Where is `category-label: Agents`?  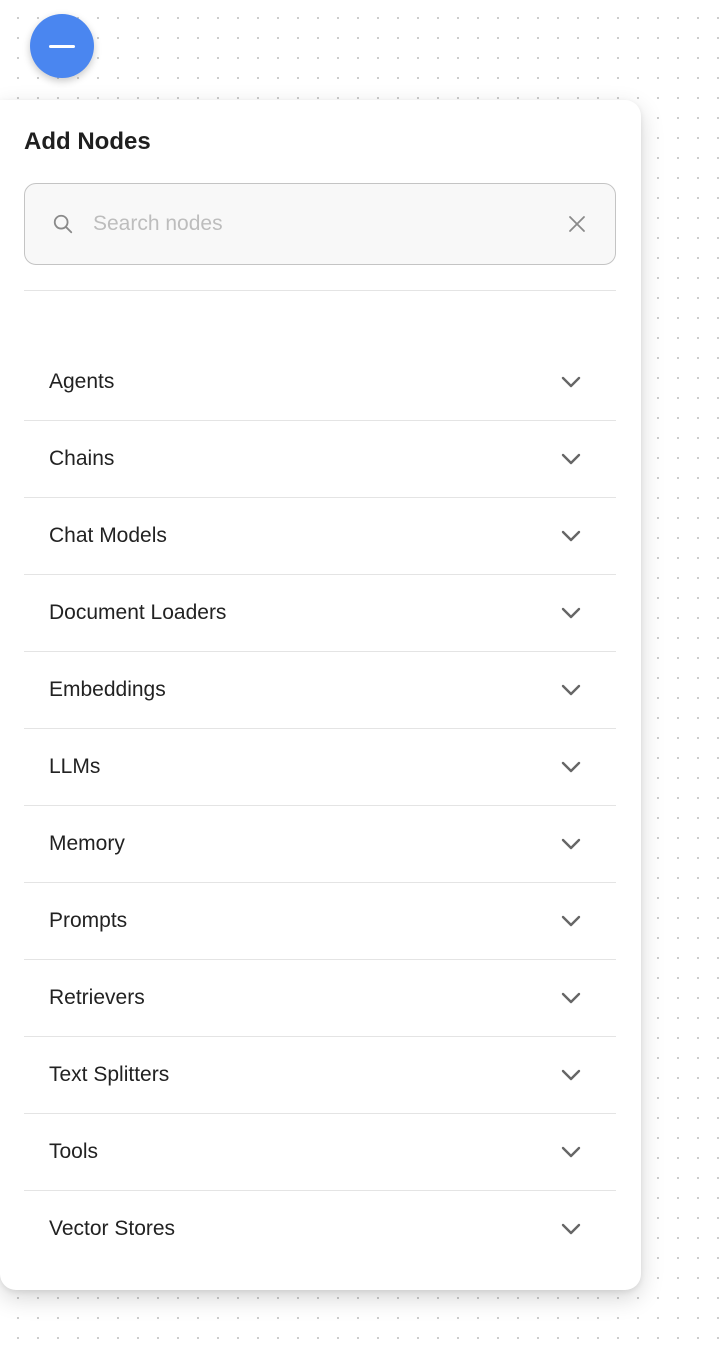
category-label: Agents is located at coordinates (82, 381).